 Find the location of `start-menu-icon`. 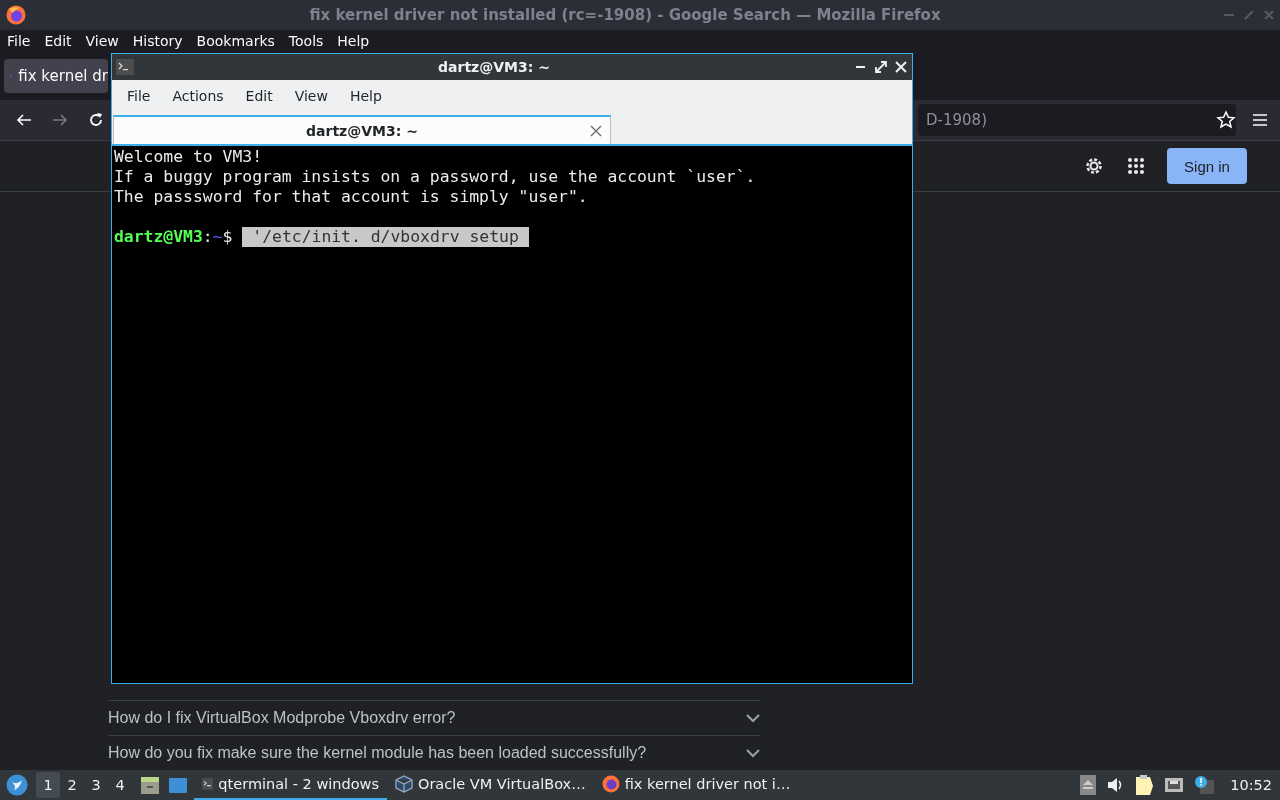

start-menu-icon is located at coordinates (17, 785).